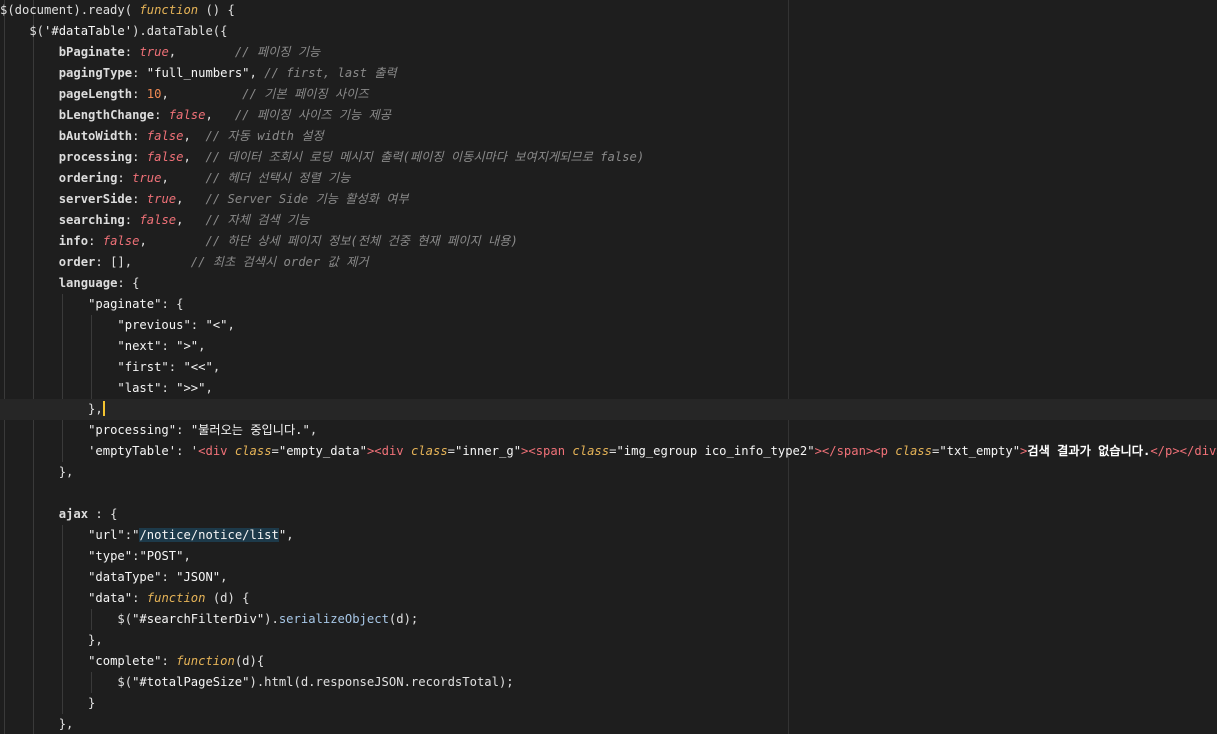  What do you see at coordinates (608, 136) in the screenshot?
I see `code-line: bAutoWidth: false, // 자동 width 설정` at bounding box center [608, 136].